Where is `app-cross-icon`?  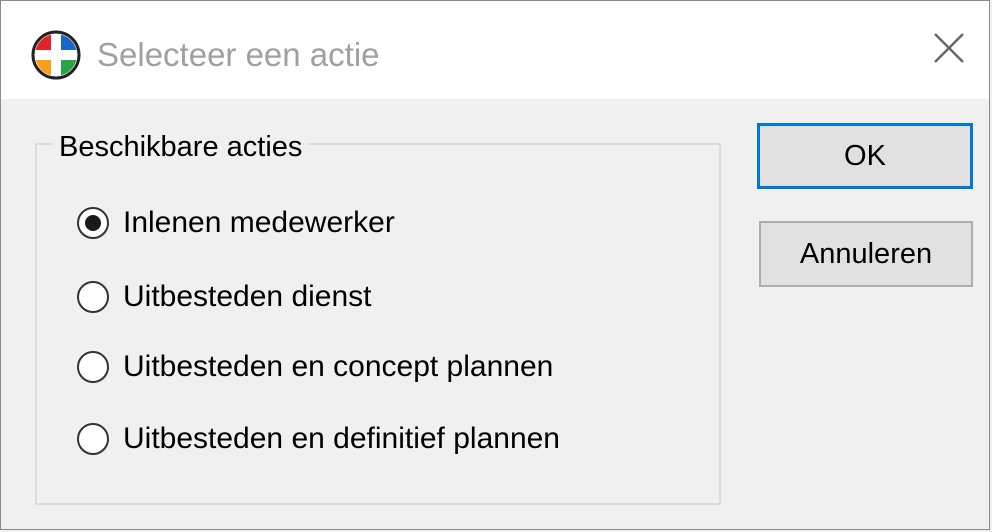
app-cross-icon is located at coordinates (56, 55).